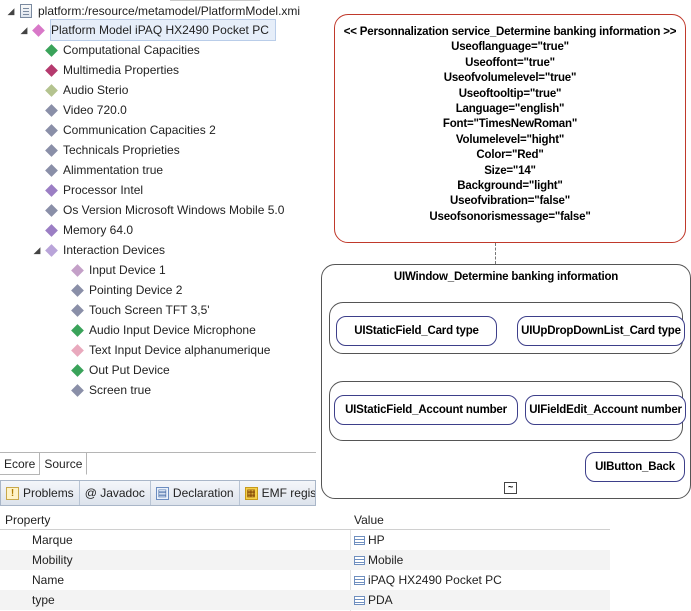  Describe the element at coordinates (305, 600) in the screenshot. I see `property-row-type: type PDA` at that location.